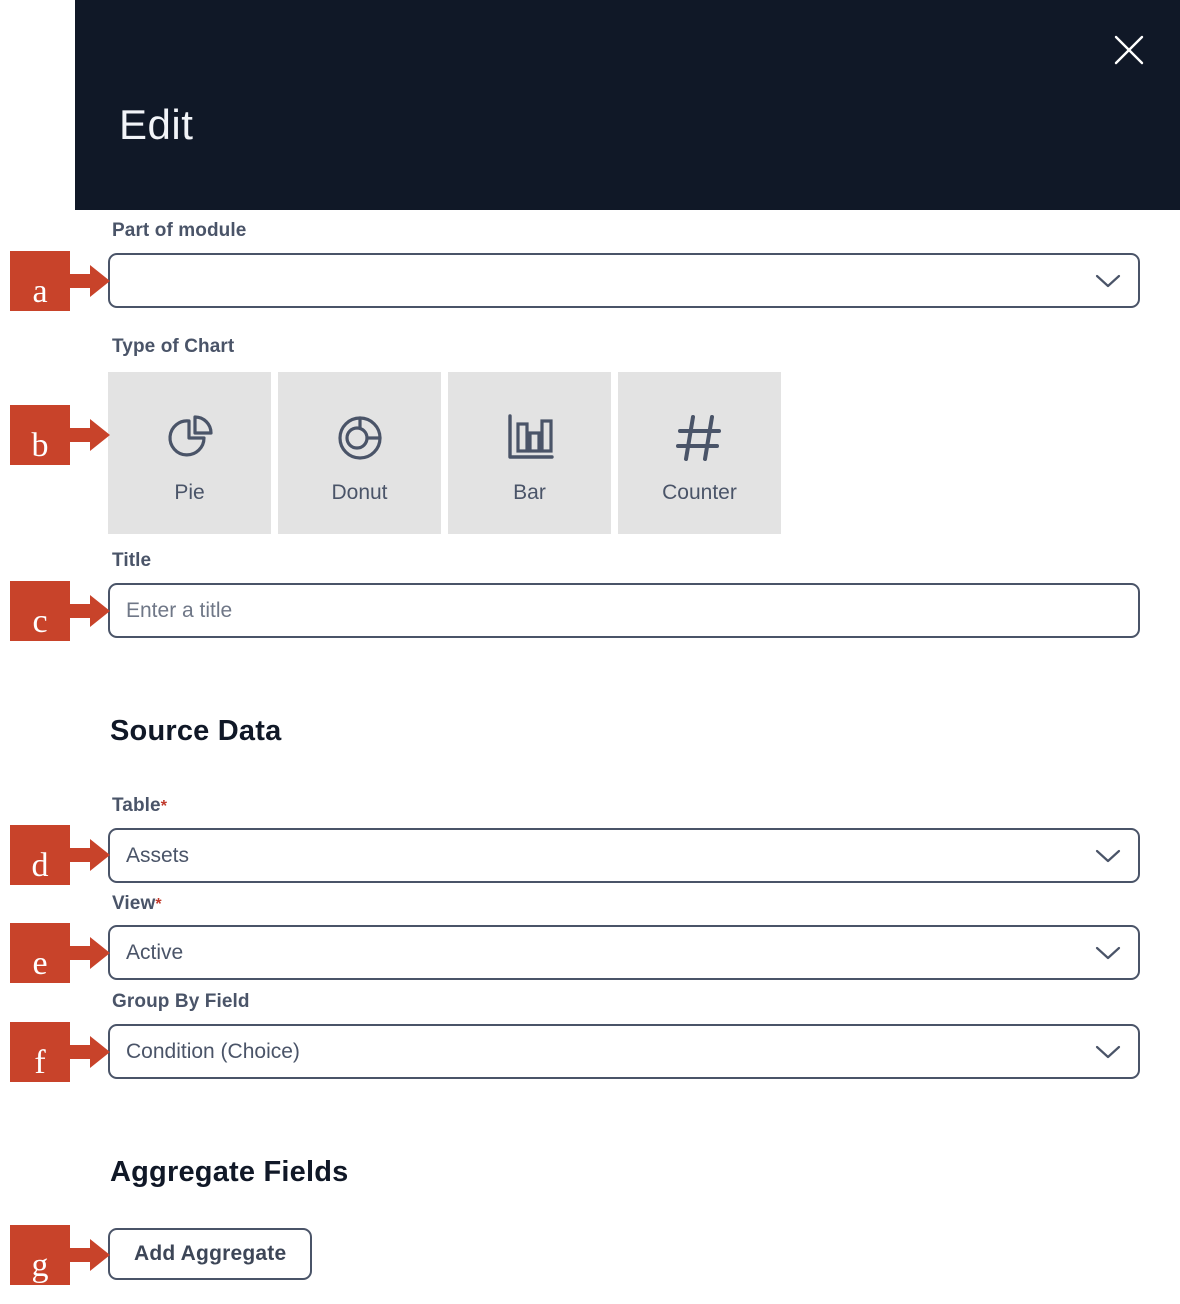 This screenshot has width=1180, height=1304. I want to click on group-by-field-label-row: Group By Field, so click(181, 1002).